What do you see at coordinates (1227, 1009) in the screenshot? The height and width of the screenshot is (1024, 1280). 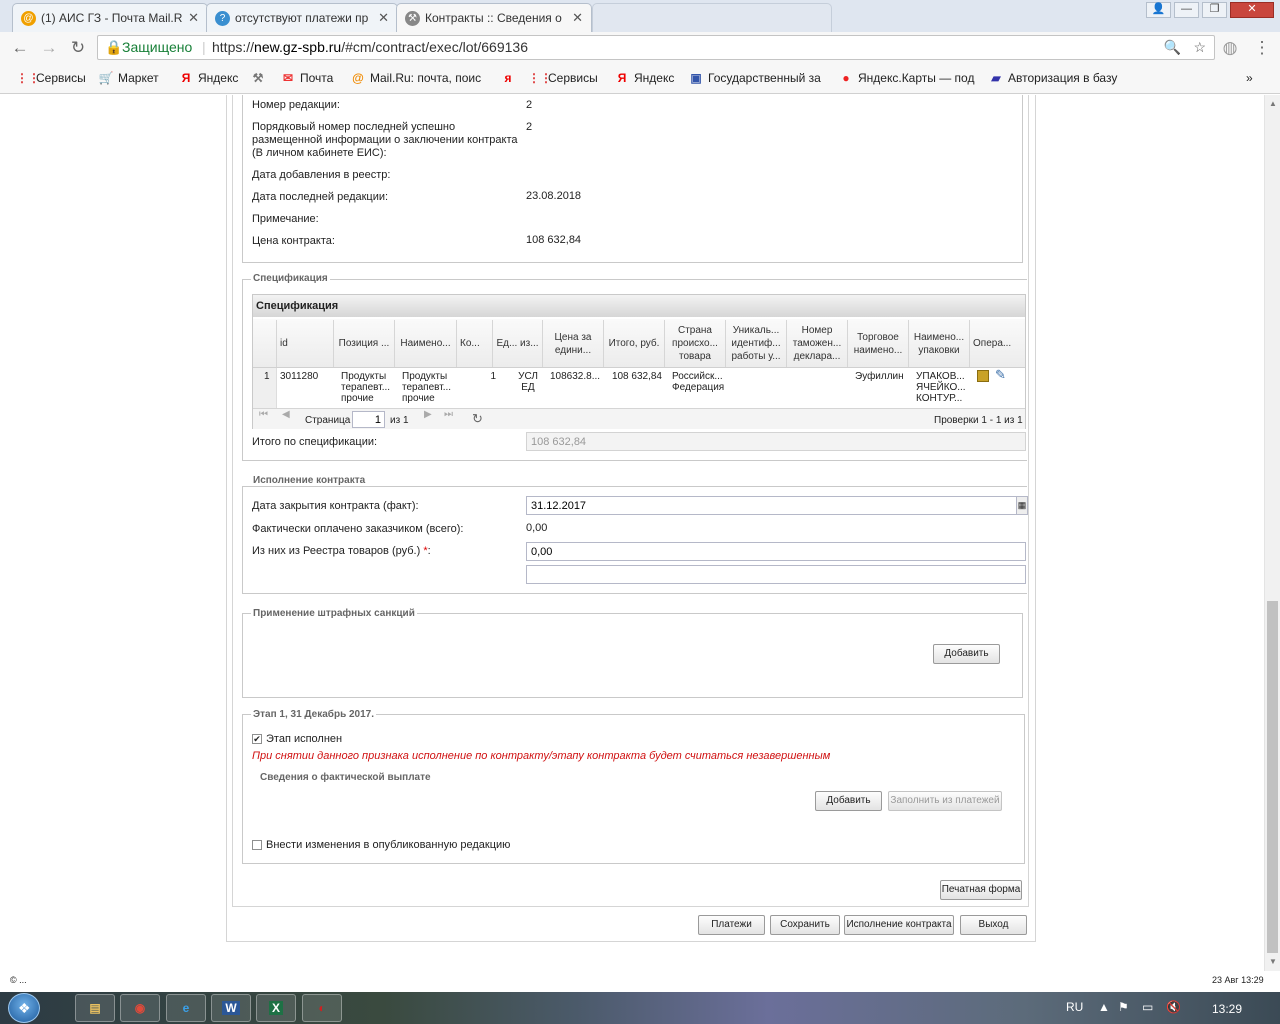 I see `taskbar-clock: 13:29` at bounding box center [1227, 1009].